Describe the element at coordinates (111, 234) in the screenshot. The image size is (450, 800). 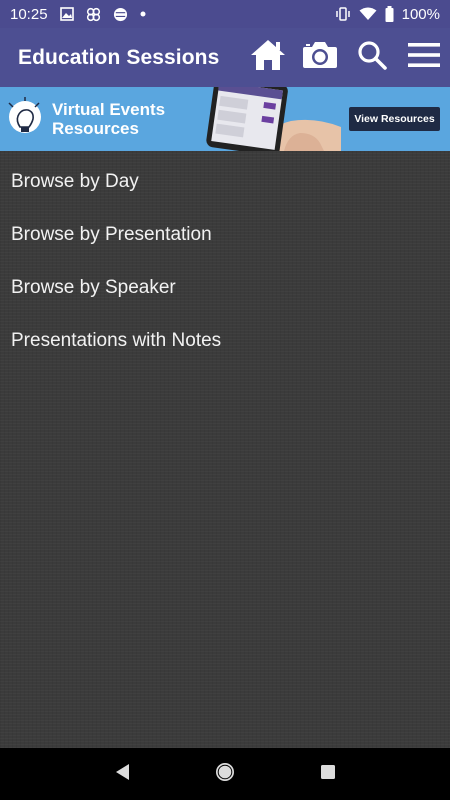
I see `menu-item-label: Browse by Presentation` at that location.